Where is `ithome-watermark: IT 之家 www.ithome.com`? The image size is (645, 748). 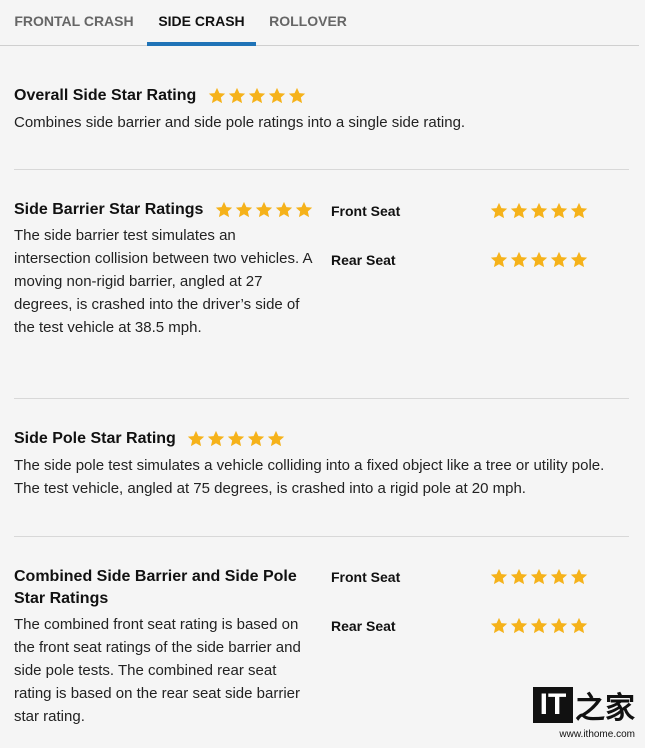 ithome-watermark: IT 之家 www.ithome.com is located at coordinates (584, 711).